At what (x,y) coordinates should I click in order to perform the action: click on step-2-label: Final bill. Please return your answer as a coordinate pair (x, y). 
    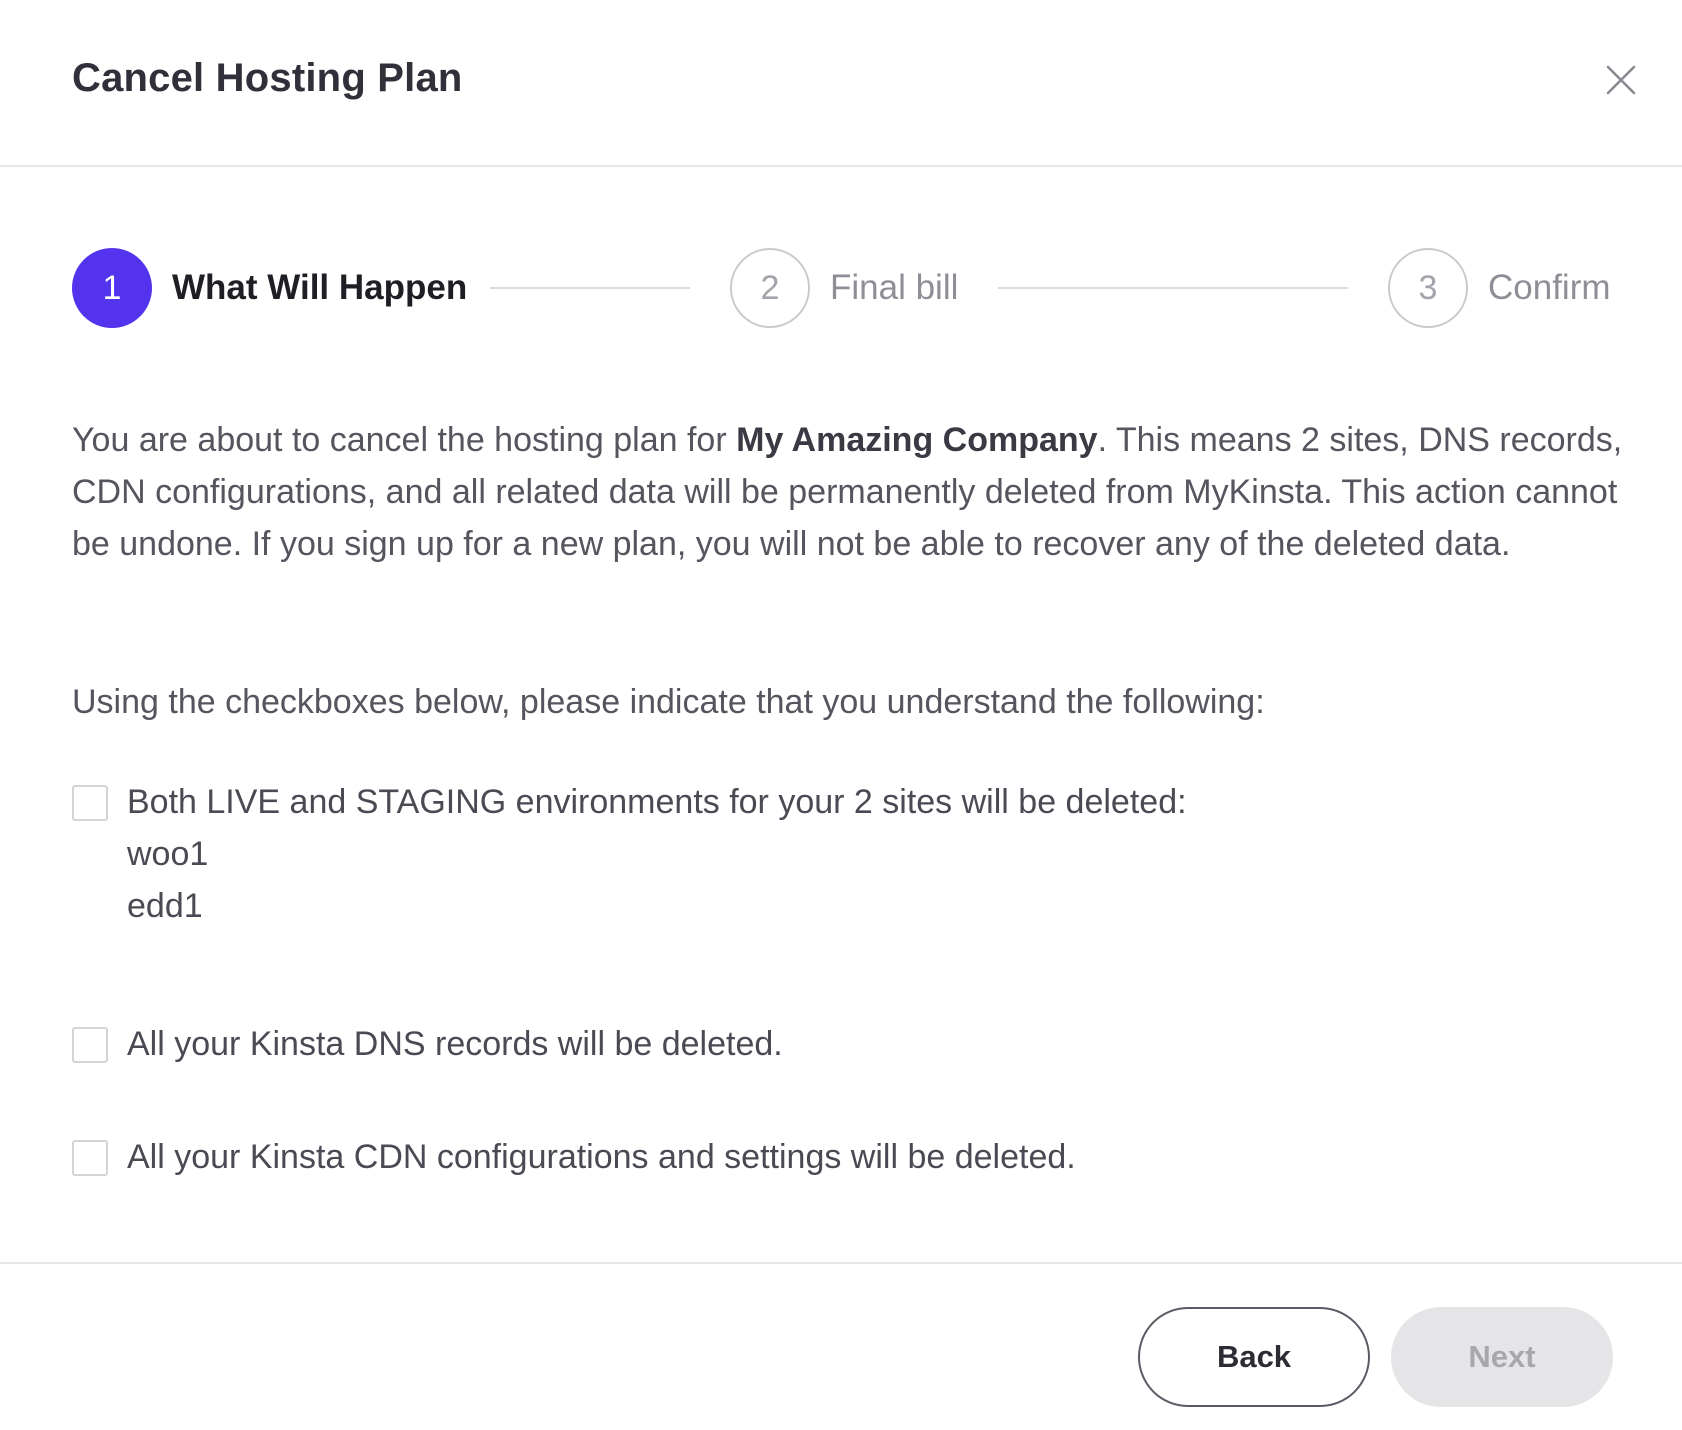
    Looking at the image, I should click on (894, 287).